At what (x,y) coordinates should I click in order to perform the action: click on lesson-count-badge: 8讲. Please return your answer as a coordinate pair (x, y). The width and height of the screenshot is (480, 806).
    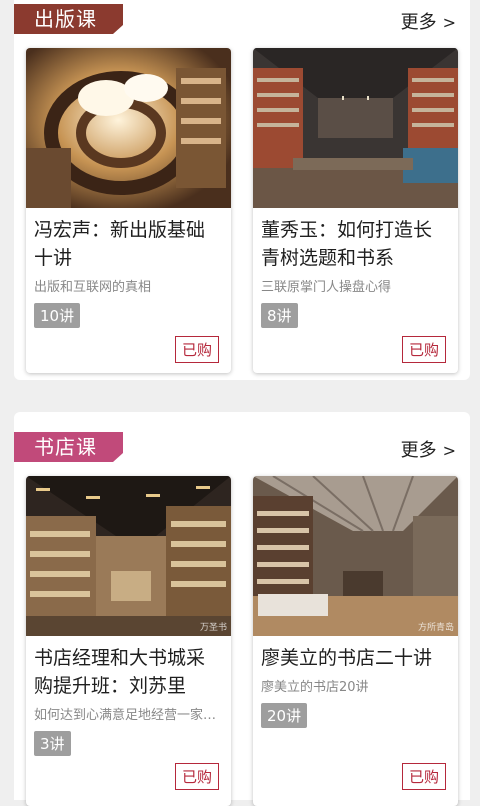
    Looking at the image, I should click on (279, 315).